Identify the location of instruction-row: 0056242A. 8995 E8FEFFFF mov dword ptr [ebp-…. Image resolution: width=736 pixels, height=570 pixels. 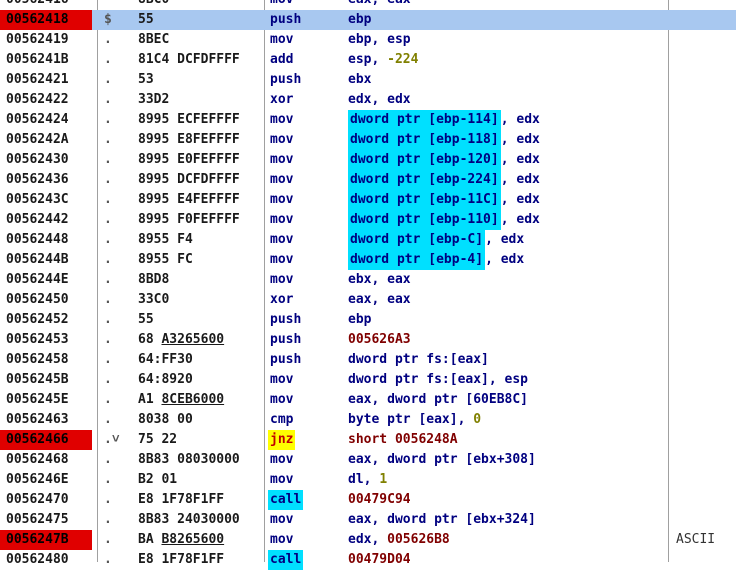
(368, 140).